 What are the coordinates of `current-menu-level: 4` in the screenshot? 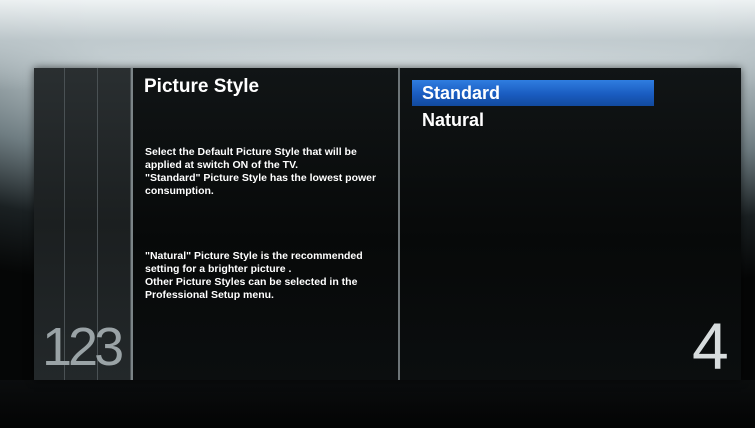 It's located at (710, 346).